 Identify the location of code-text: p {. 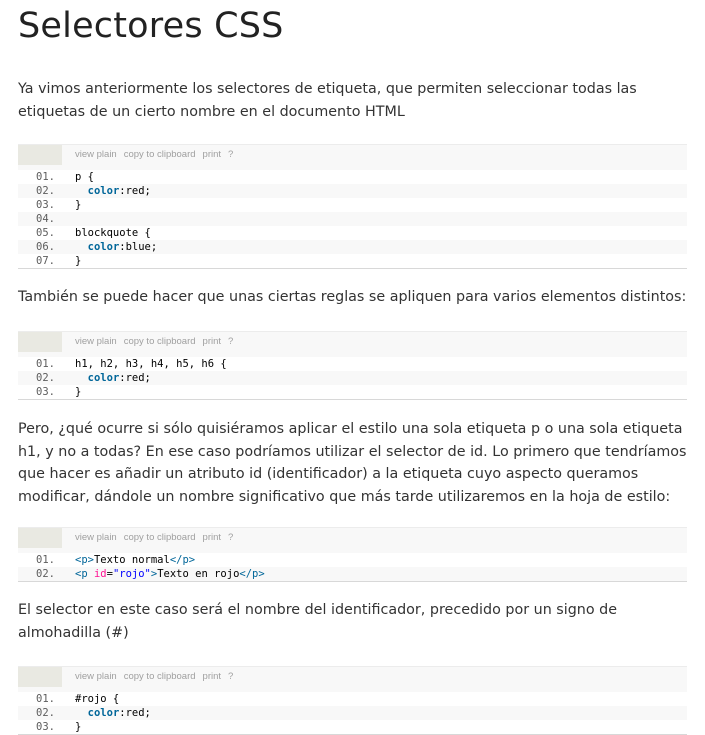
(84, 177).